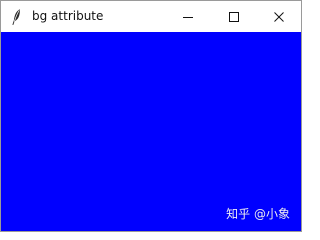  Describe the element at coordinates (68, 16) in the screenshot. I see `window-title: bg attribute` at that location.